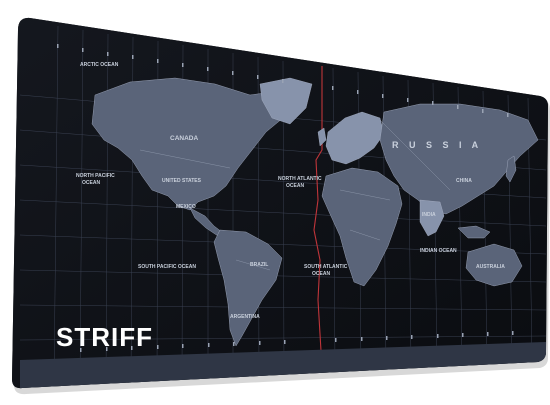  Describe the element at coordinates (184, 138) in the screenshot. I see `label-canada: CANADA` at that location.